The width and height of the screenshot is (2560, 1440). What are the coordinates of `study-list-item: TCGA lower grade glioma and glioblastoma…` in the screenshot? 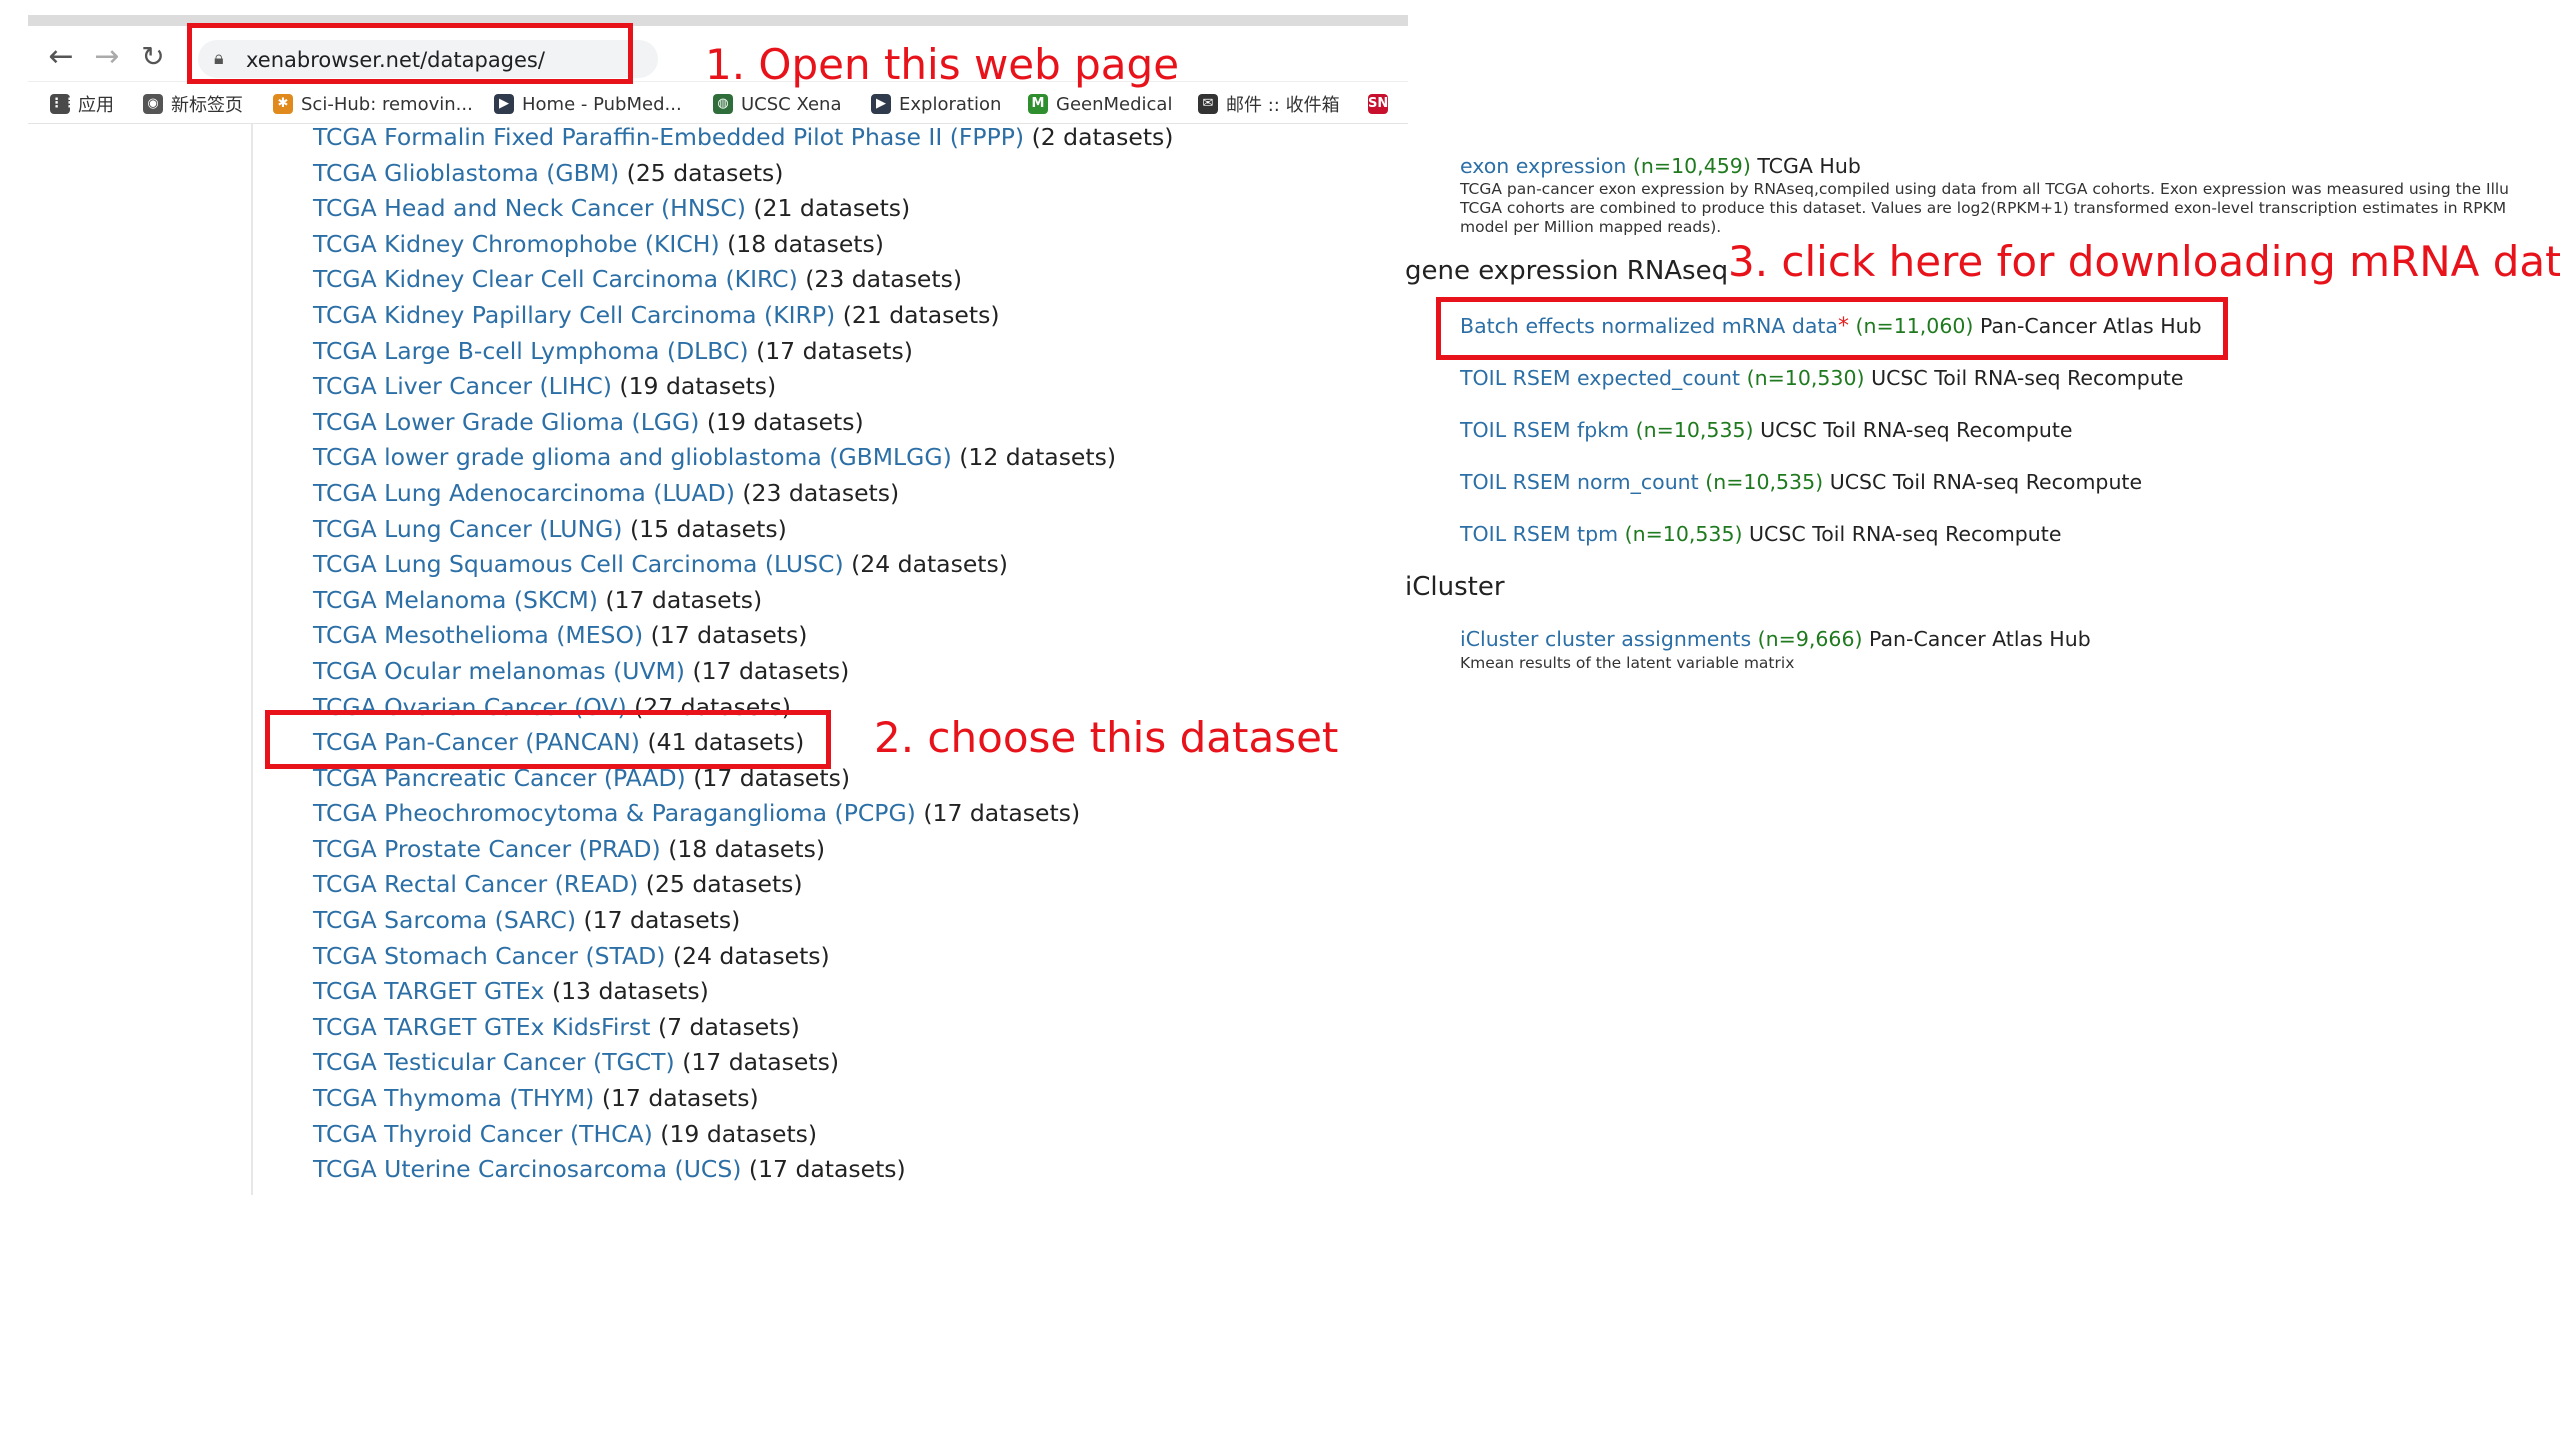 It's located at (743, 458).